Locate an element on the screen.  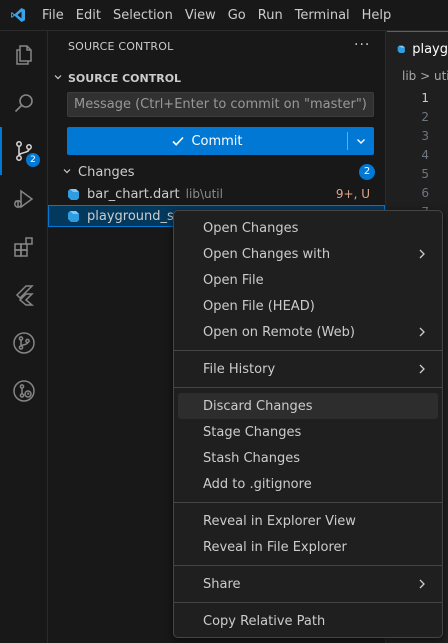
changed-file-row: bar_chart.dart lib\util 9+, U is located at coordinates (216, 194).